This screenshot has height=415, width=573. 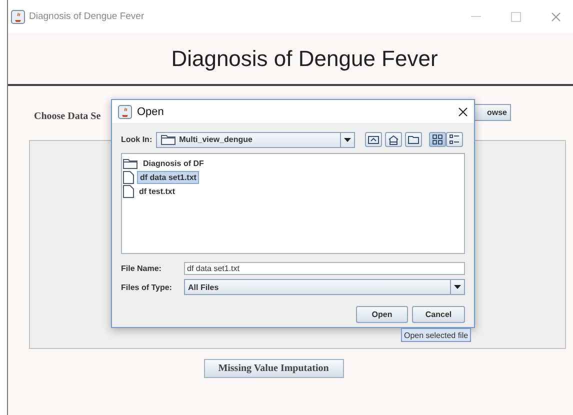 What do you see at coordinates (437, 139) in the screenshot?
I see `list-view-button` at bounding box center [437, 139].